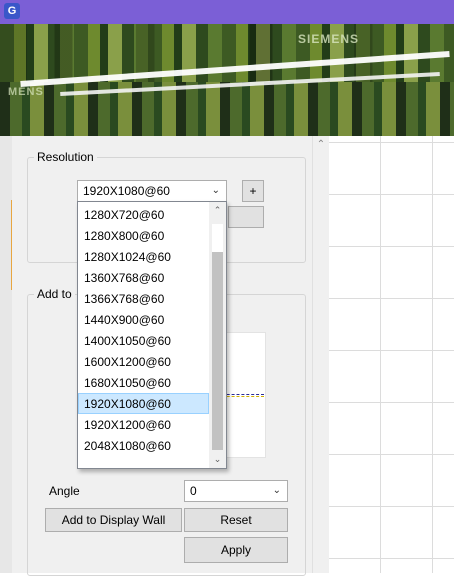 This screenshot has width=454, height=576. Describe the element at coordinates (54, 294) in the screenshot. I see `add-to-group-title: Add to` at that location.